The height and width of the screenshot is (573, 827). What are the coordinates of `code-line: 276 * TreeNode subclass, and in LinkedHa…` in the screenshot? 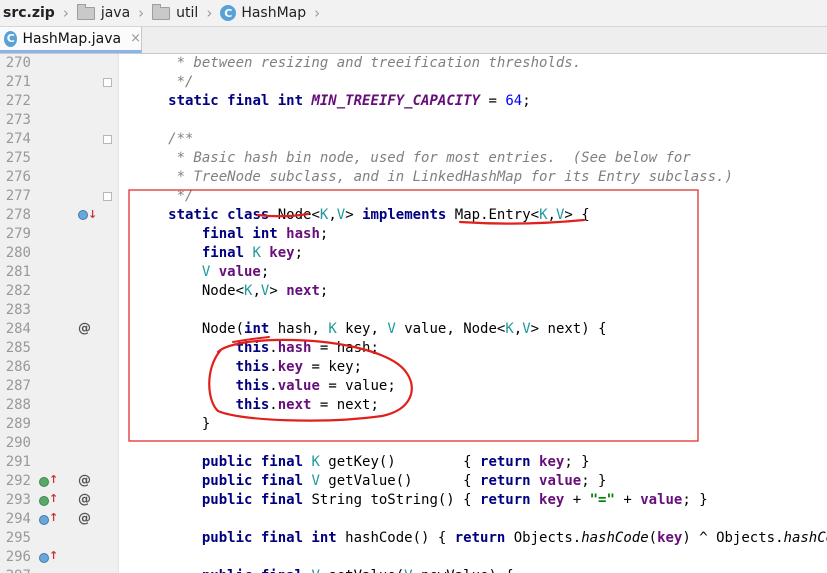 It's located at (413, 177).